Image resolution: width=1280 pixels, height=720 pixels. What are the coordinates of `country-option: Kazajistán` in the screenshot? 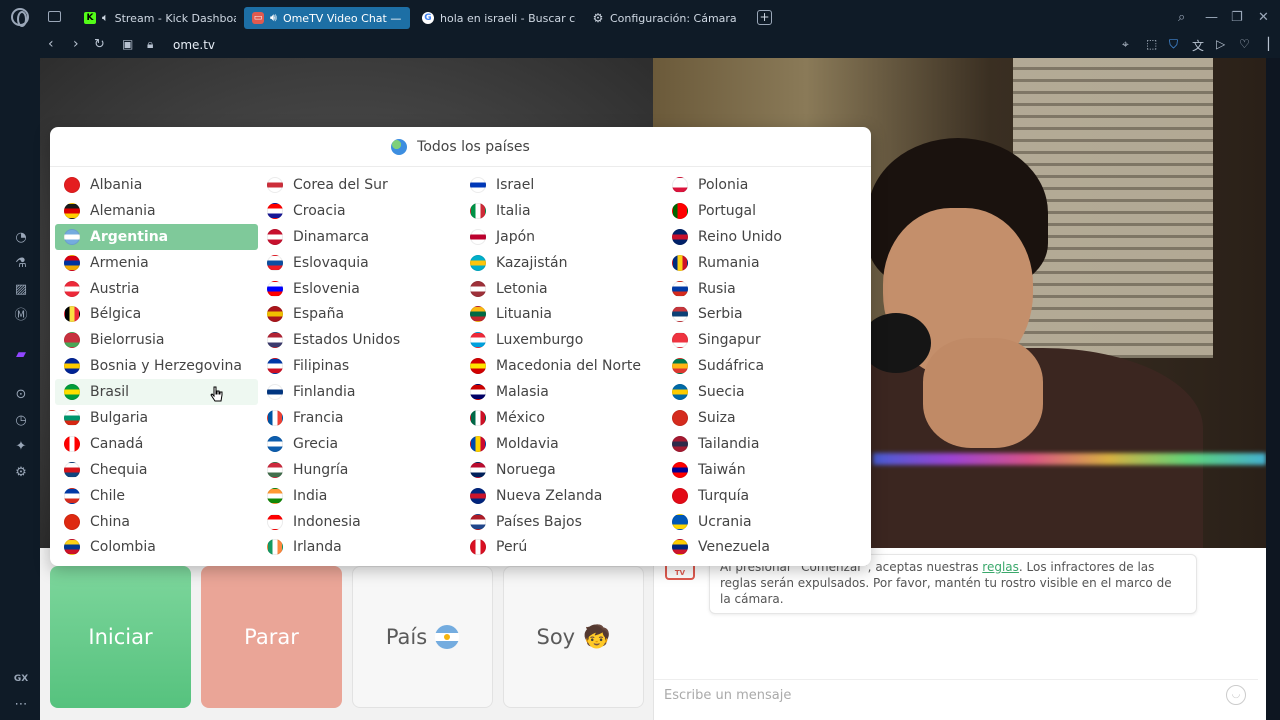 It's located at (562, 263).